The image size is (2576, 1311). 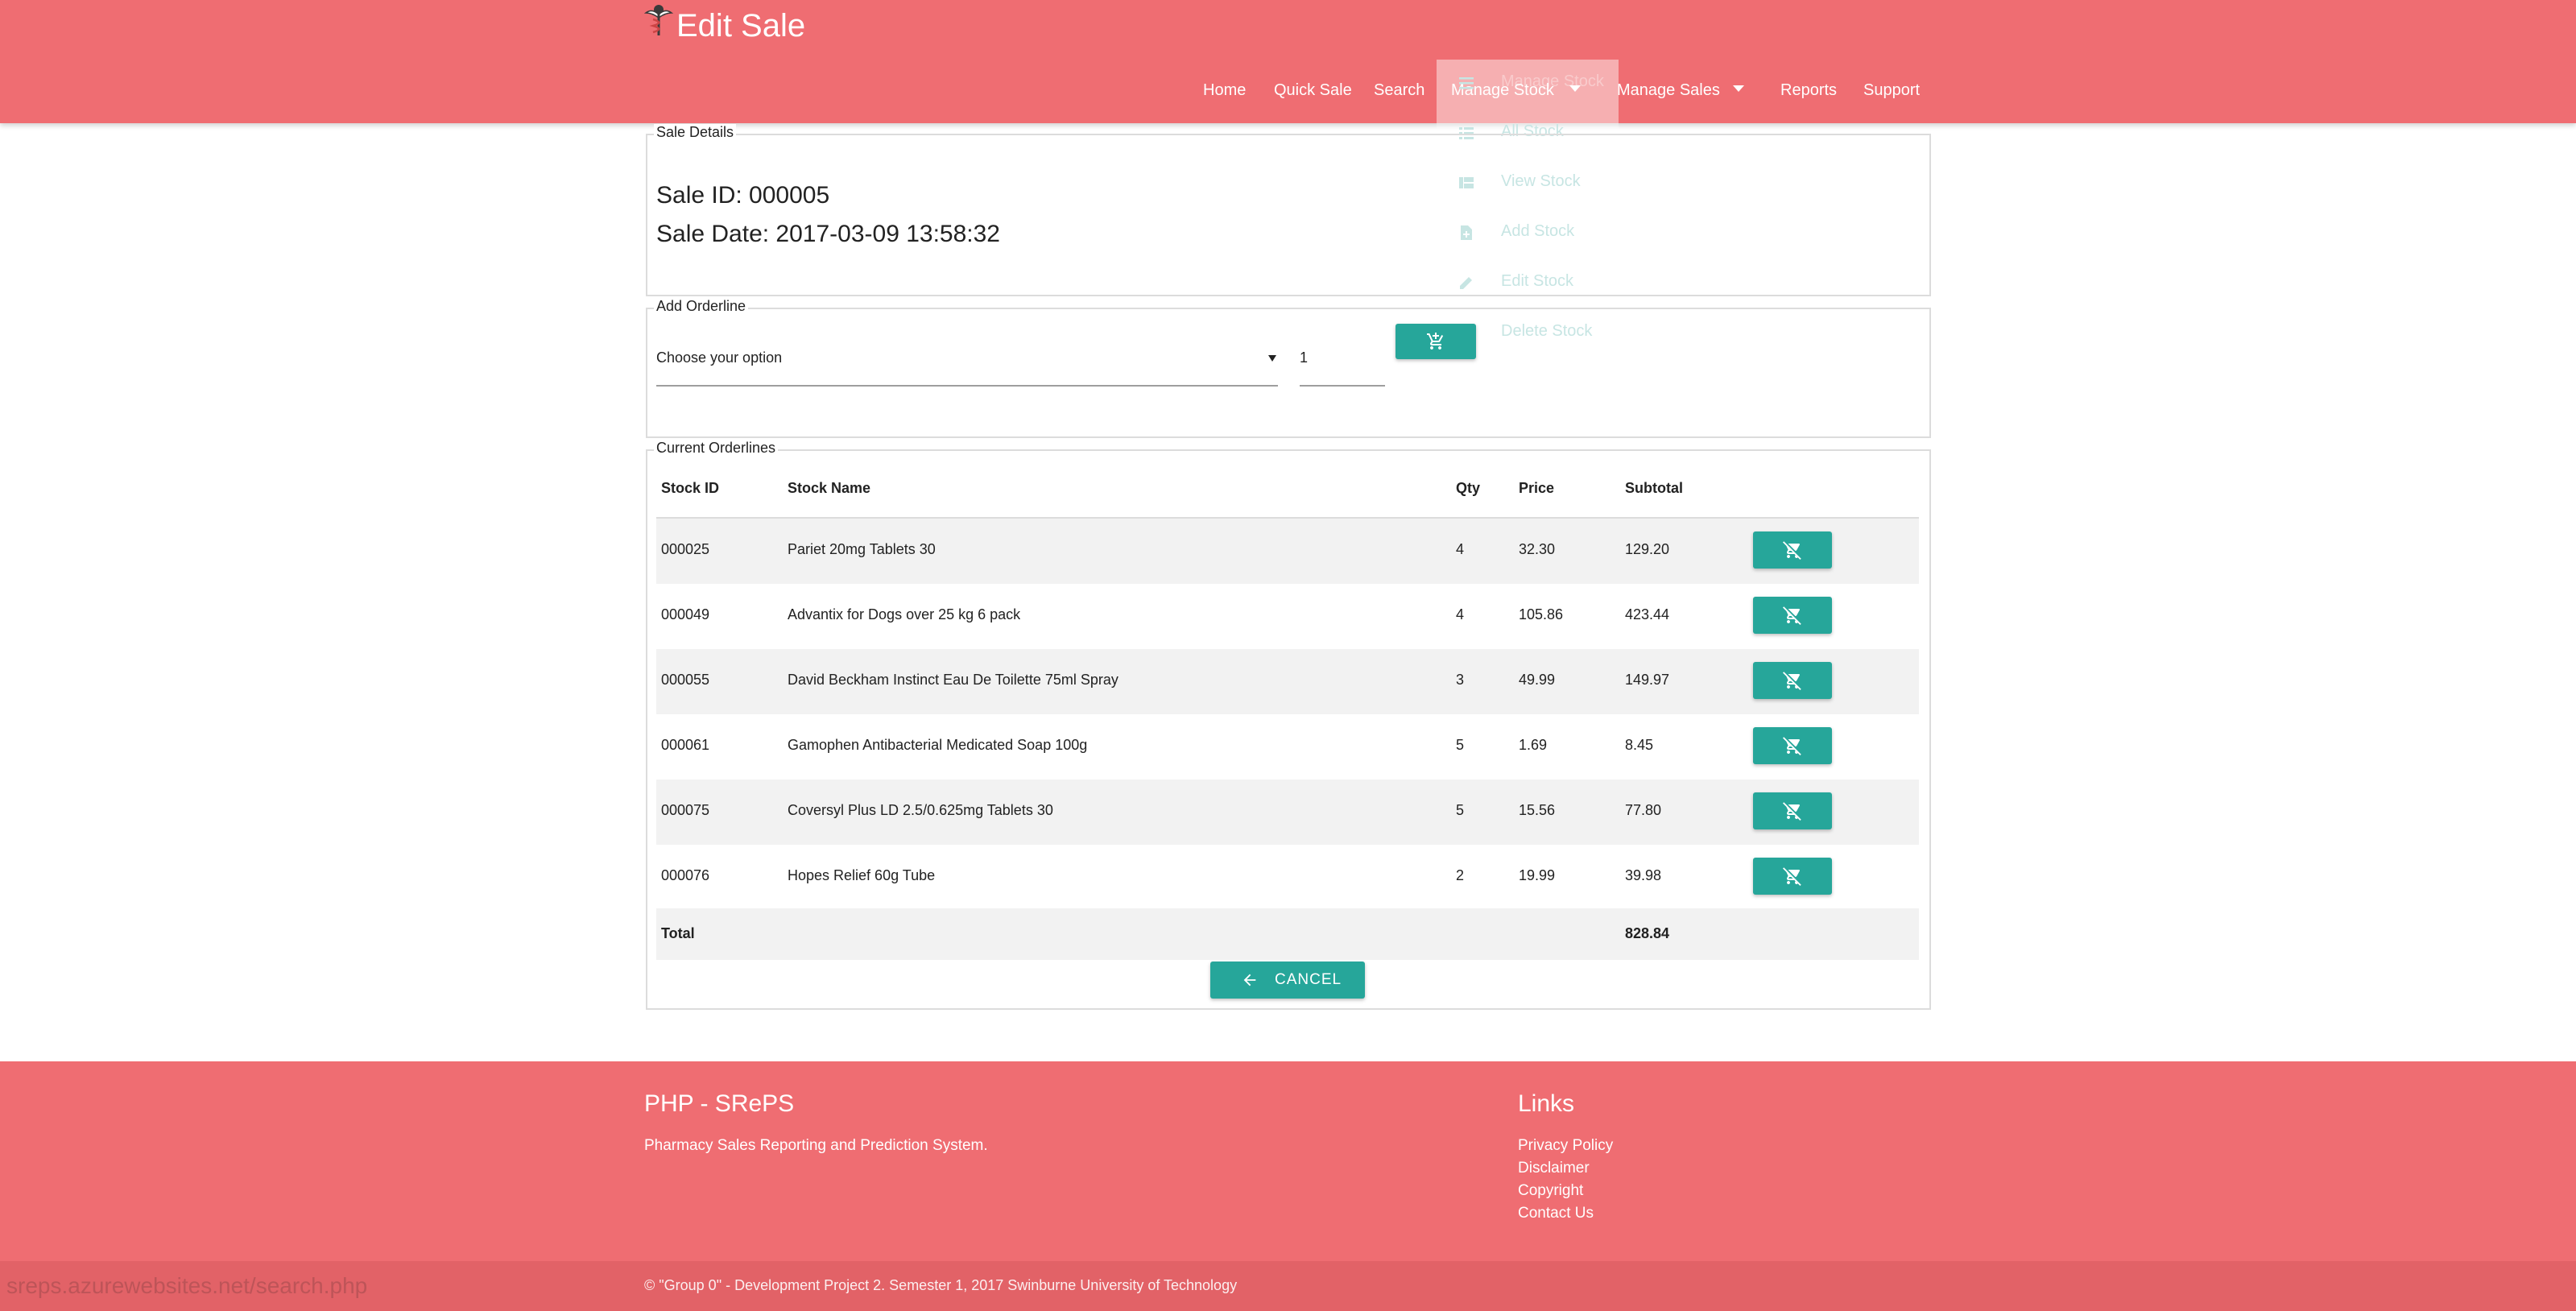 What do you see at coordinates (743, 195) in the screenshot?
I see `sale-id: Sale ID: 000005` at bounding box center [743, 195].